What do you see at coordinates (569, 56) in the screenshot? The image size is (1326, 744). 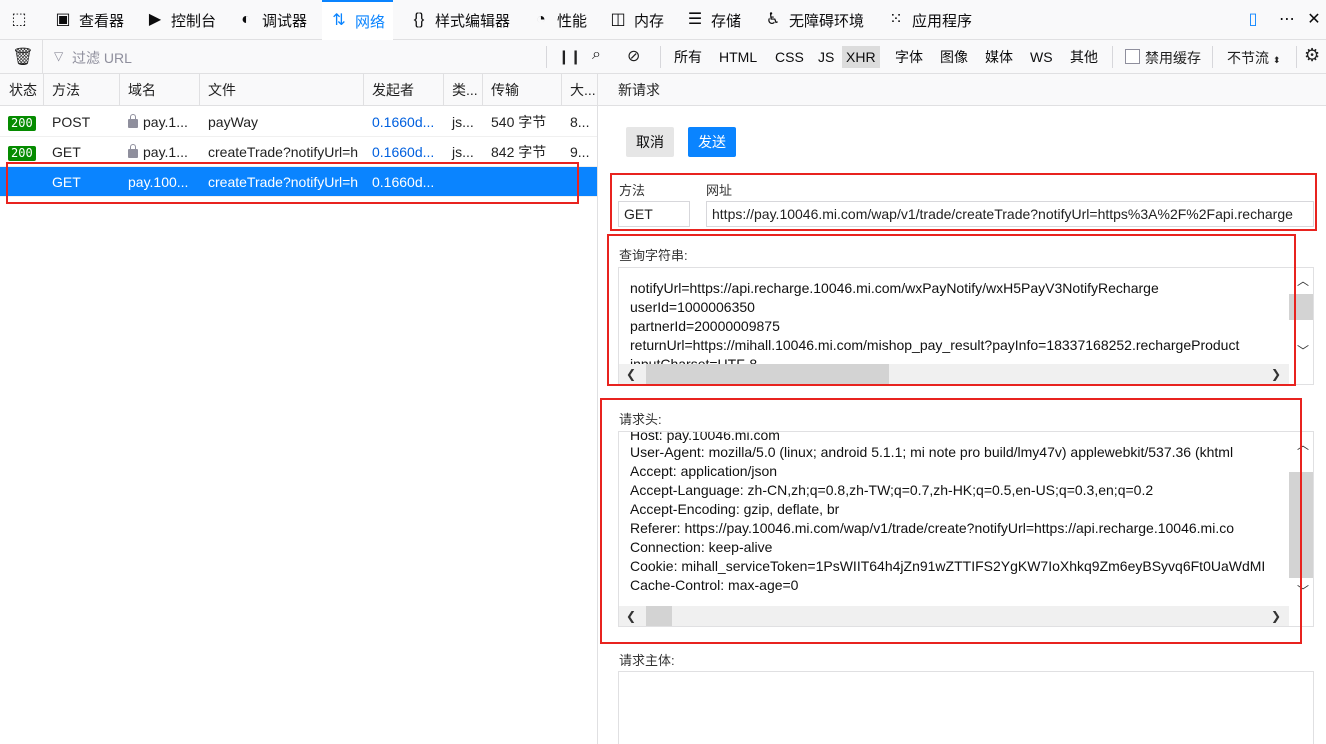 I see `pause-button: ❙❙` at bounding box center [569, 56].